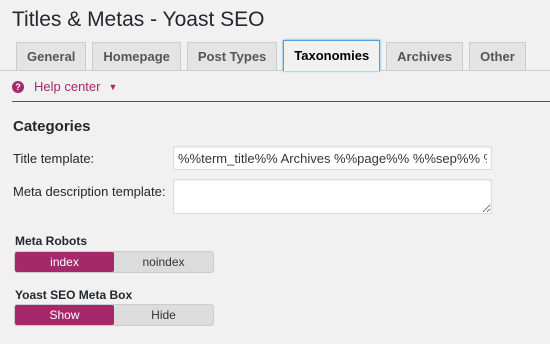 The image size is (550, 344). Describe the element at coordinates (54, 158) in the screenshot. I see `title-template-label: Title template:` at that location.